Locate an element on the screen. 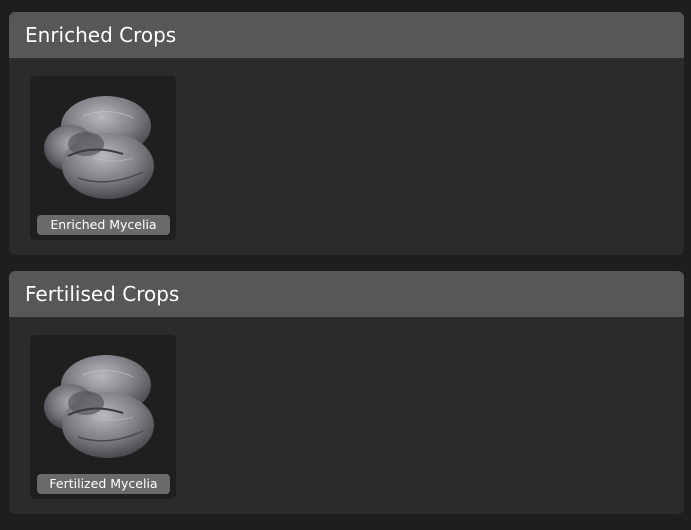  section-title: Fertilised Crops is located at coordinates (346, 294).